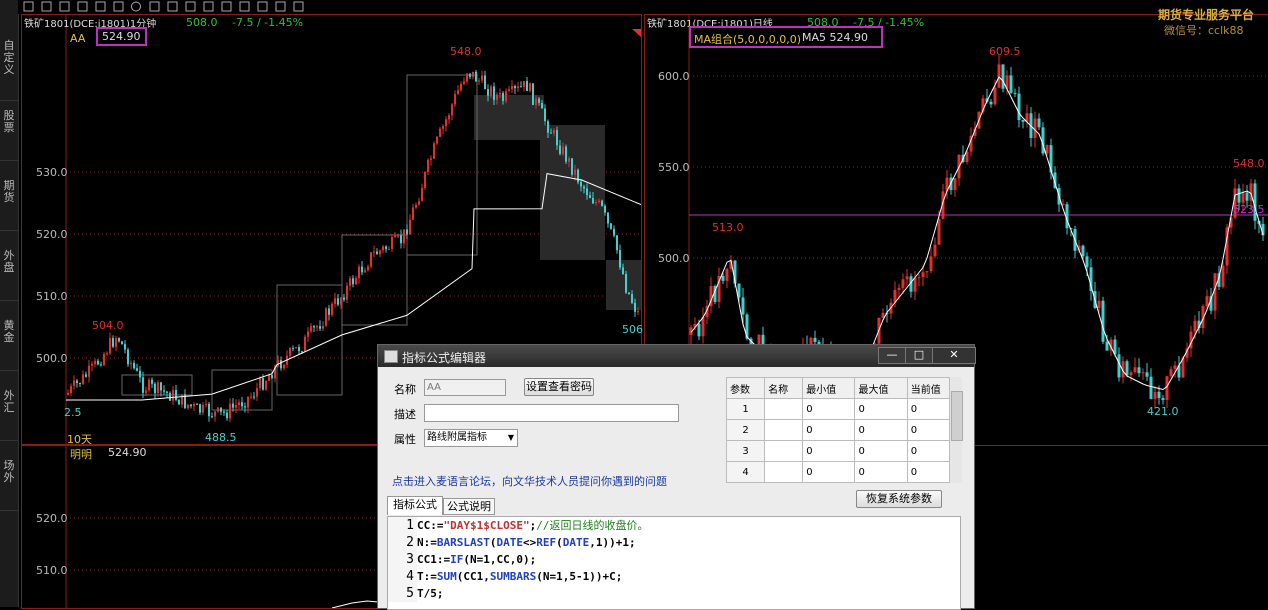  What do you see at coordinates (9, 205) in the screenshot?
I see `sidebar-item-futures: 期 货` at bounding box center [9, 205].